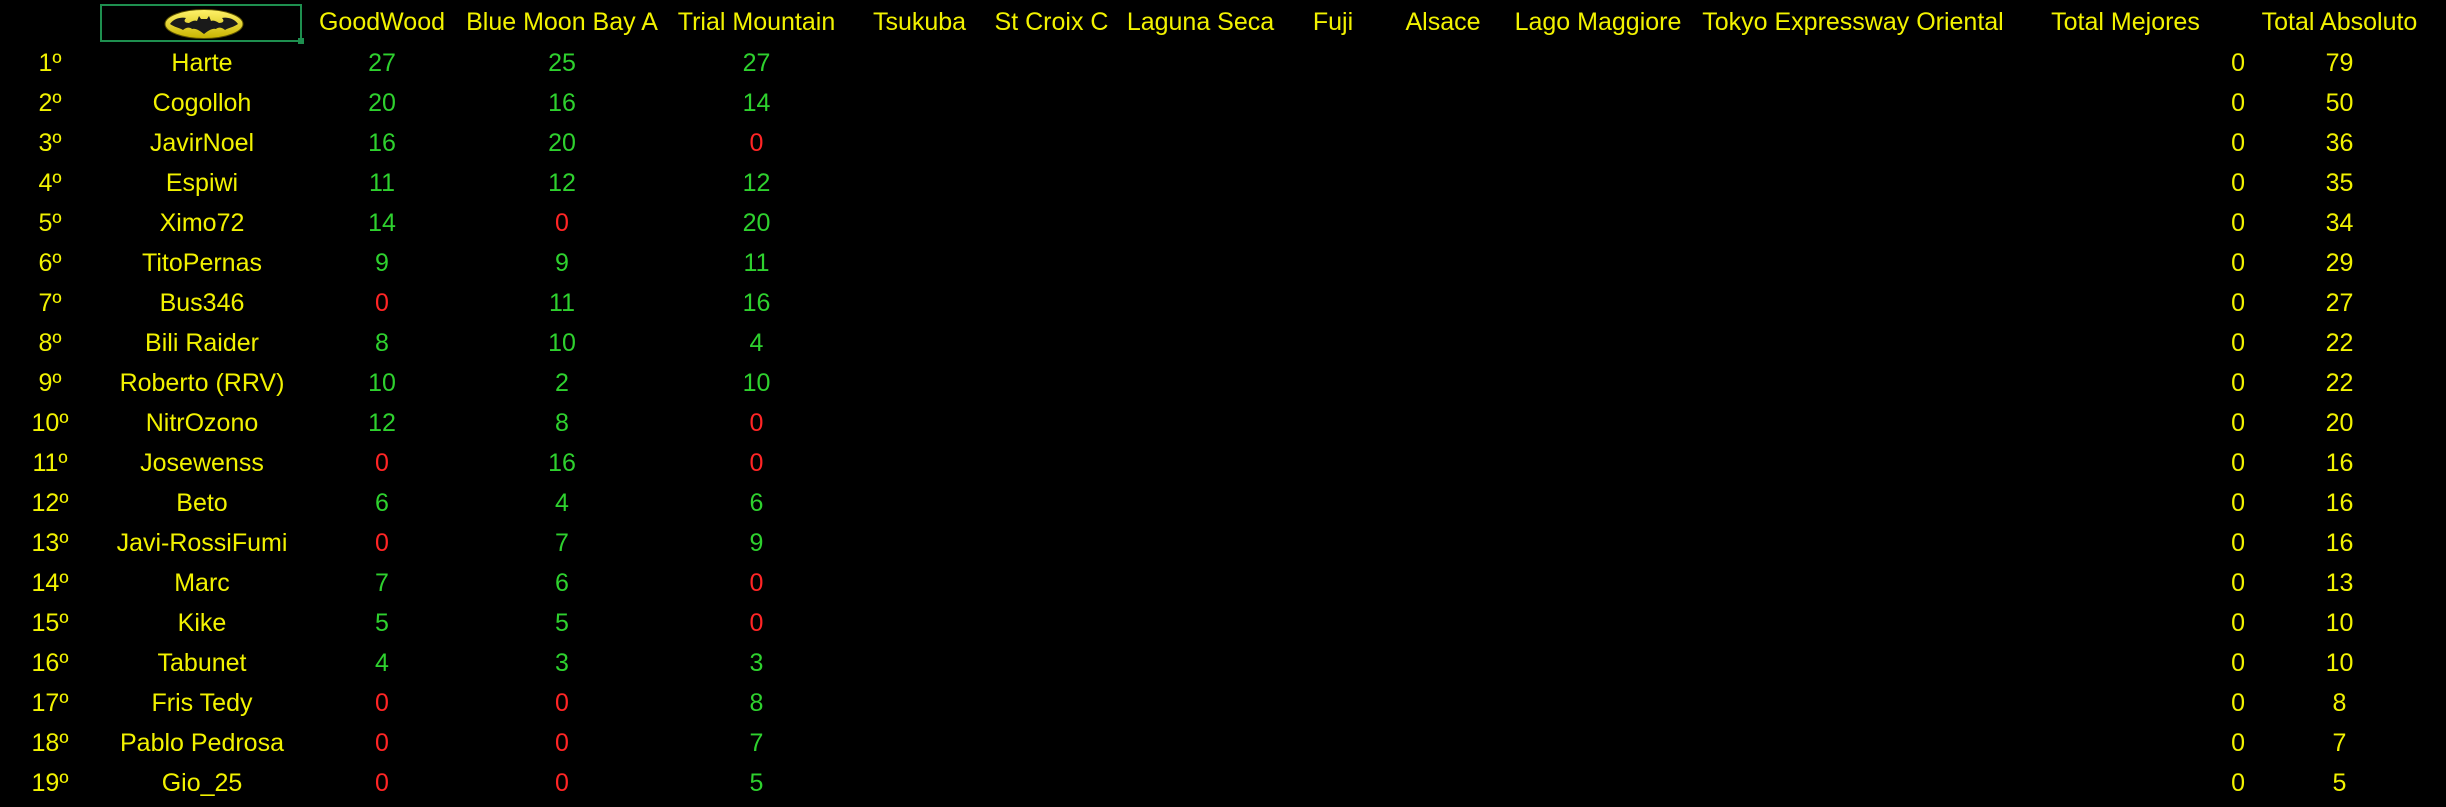  I want to click on blue-moon-points-cell: 12, so click(562, 183).